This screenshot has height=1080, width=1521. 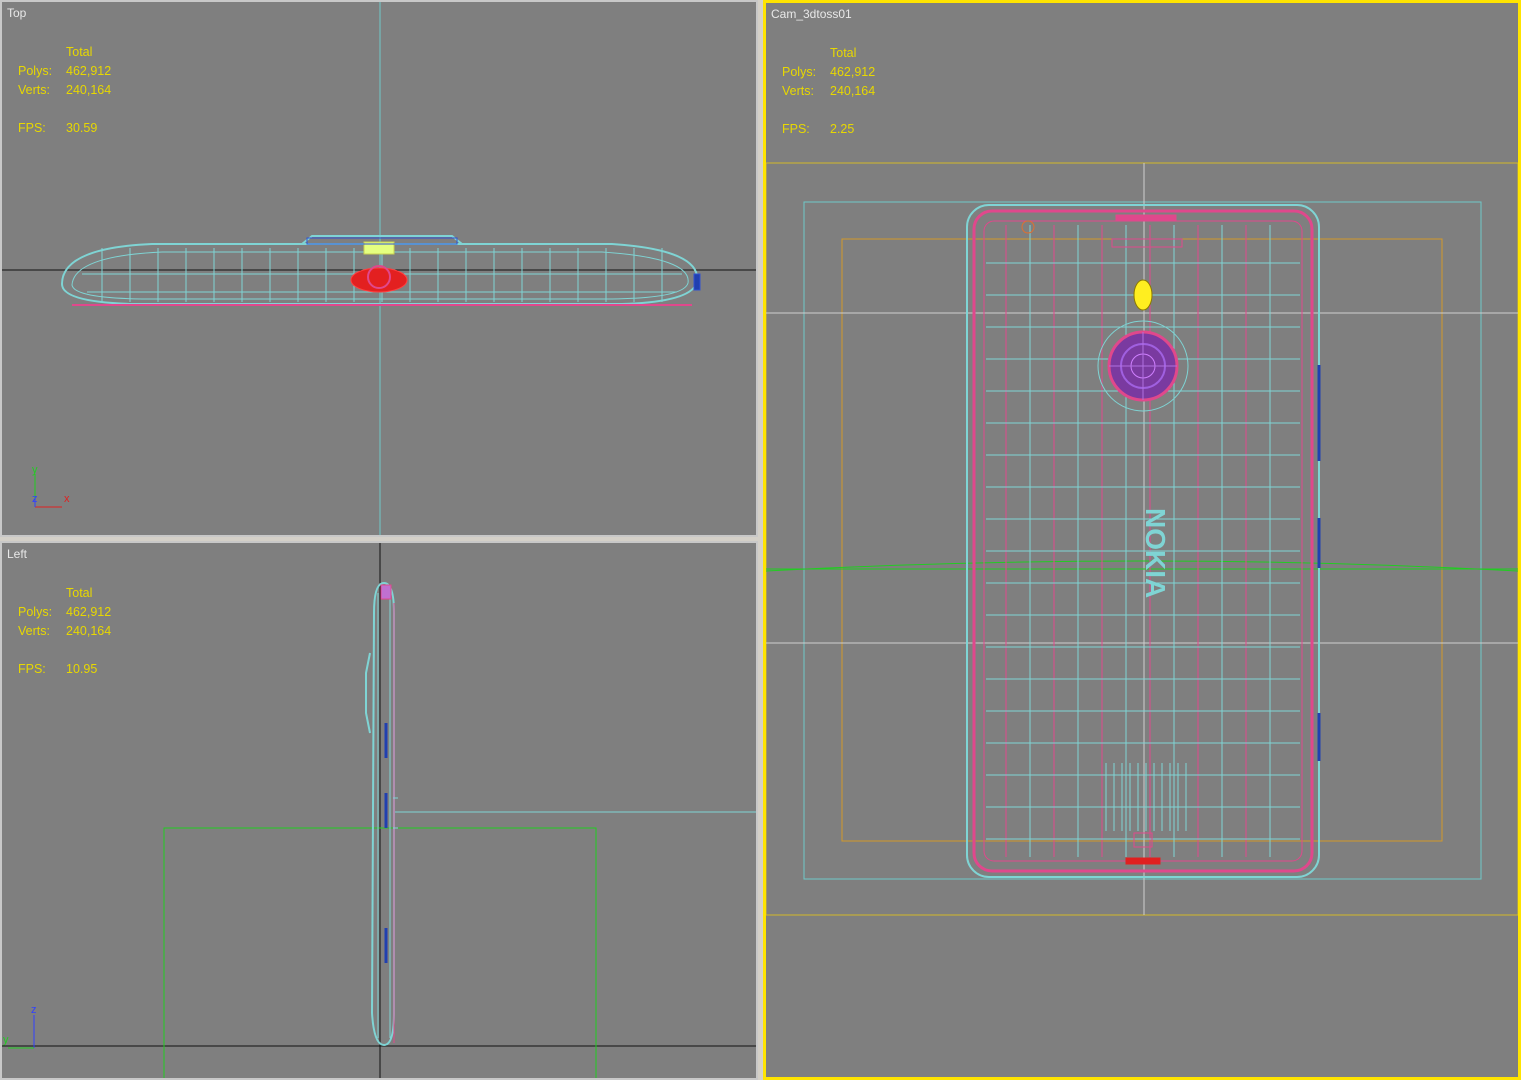 I want to click on axis-label-x: x, so click(x=67, y=499).